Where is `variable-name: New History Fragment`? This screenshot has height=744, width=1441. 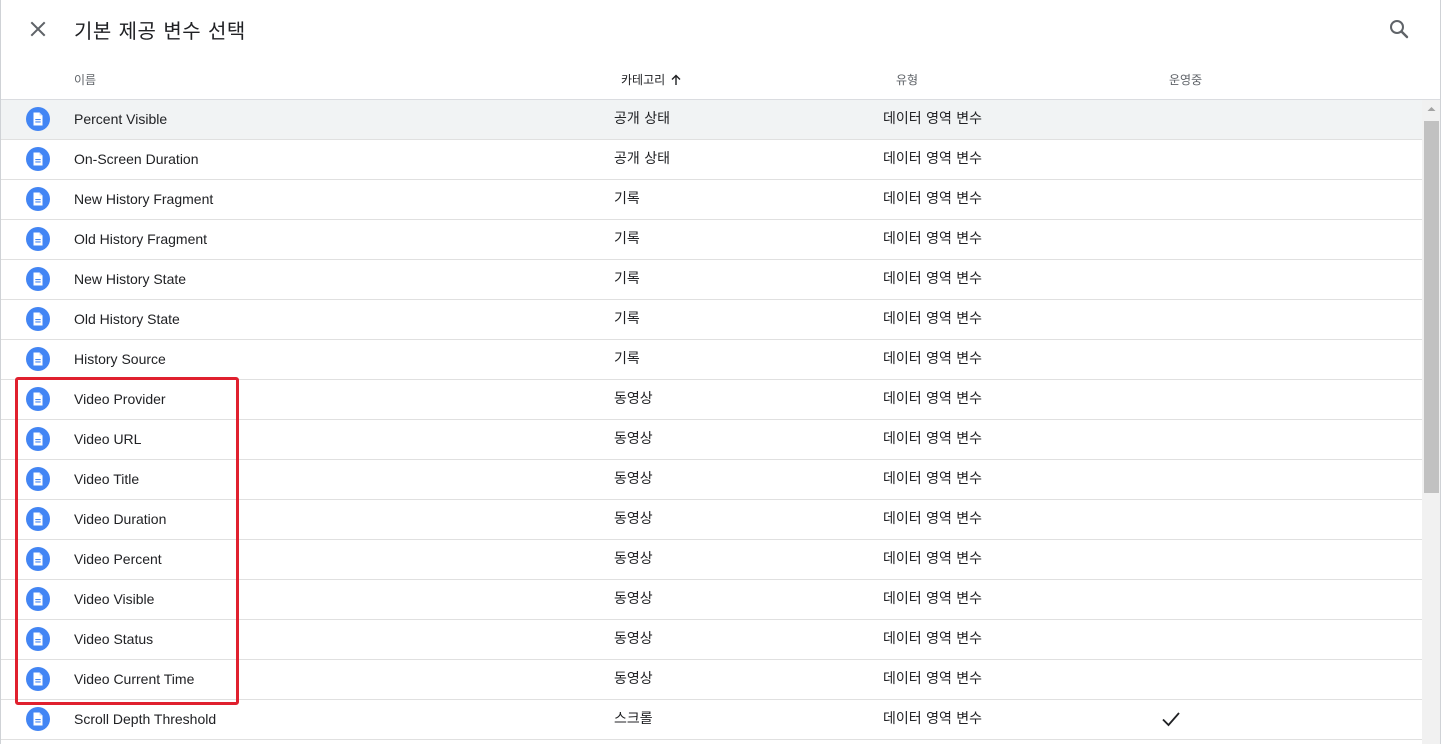
variable-name: New History Fragment is located at coordinates (144, 199).